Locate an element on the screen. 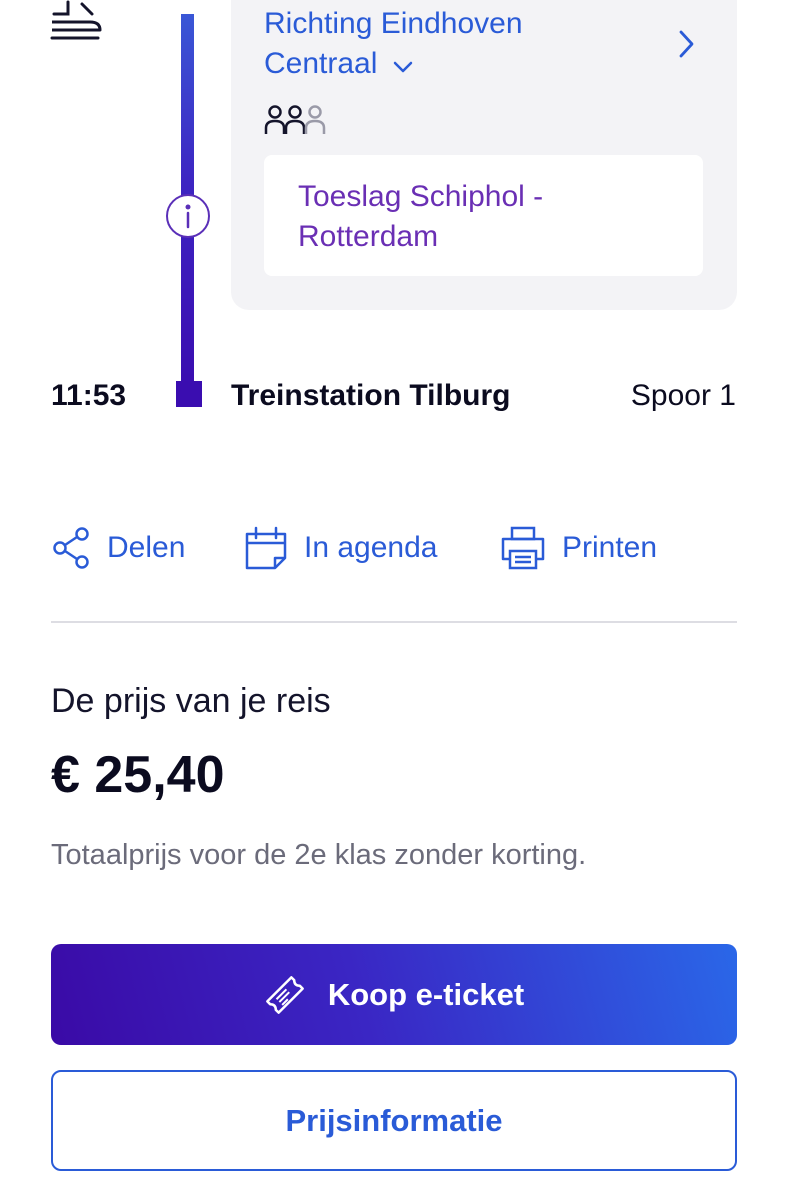  direction-line-1: Richting Eindhoven is located at coordinates (393, 23).